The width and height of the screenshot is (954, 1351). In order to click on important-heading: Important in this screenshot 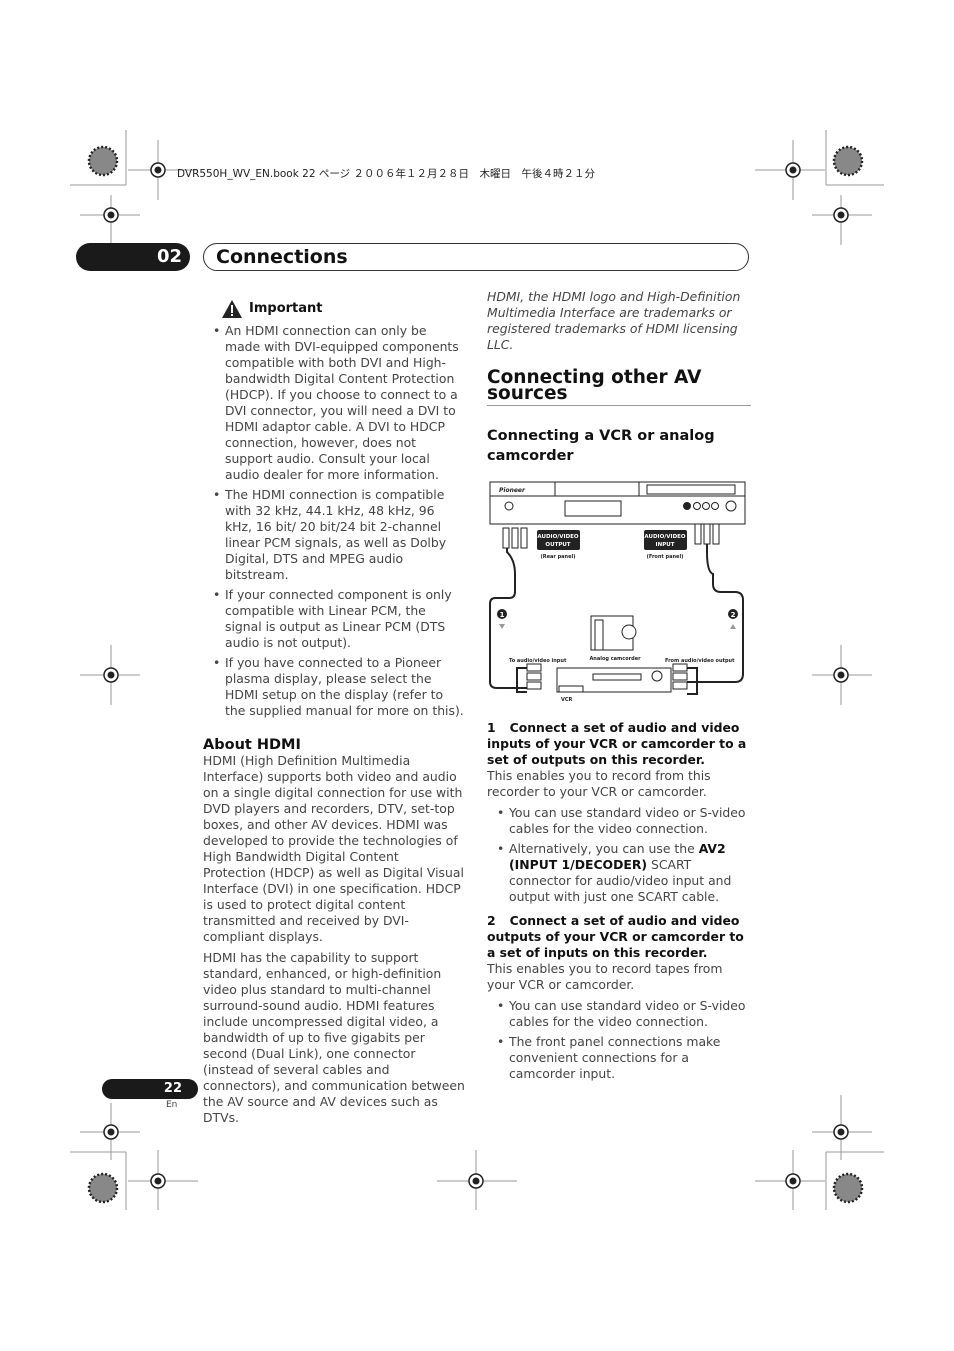, I will do `click(343, 309)`.